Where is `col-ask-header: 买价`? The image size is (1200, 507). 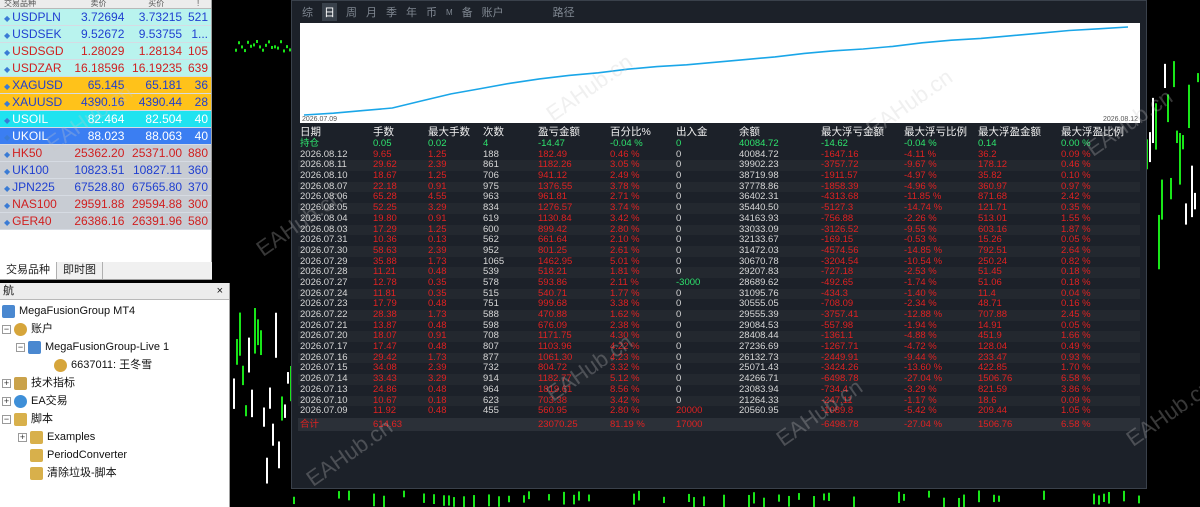 col-ask-header: 买价 is located at coordinates (156, 4).